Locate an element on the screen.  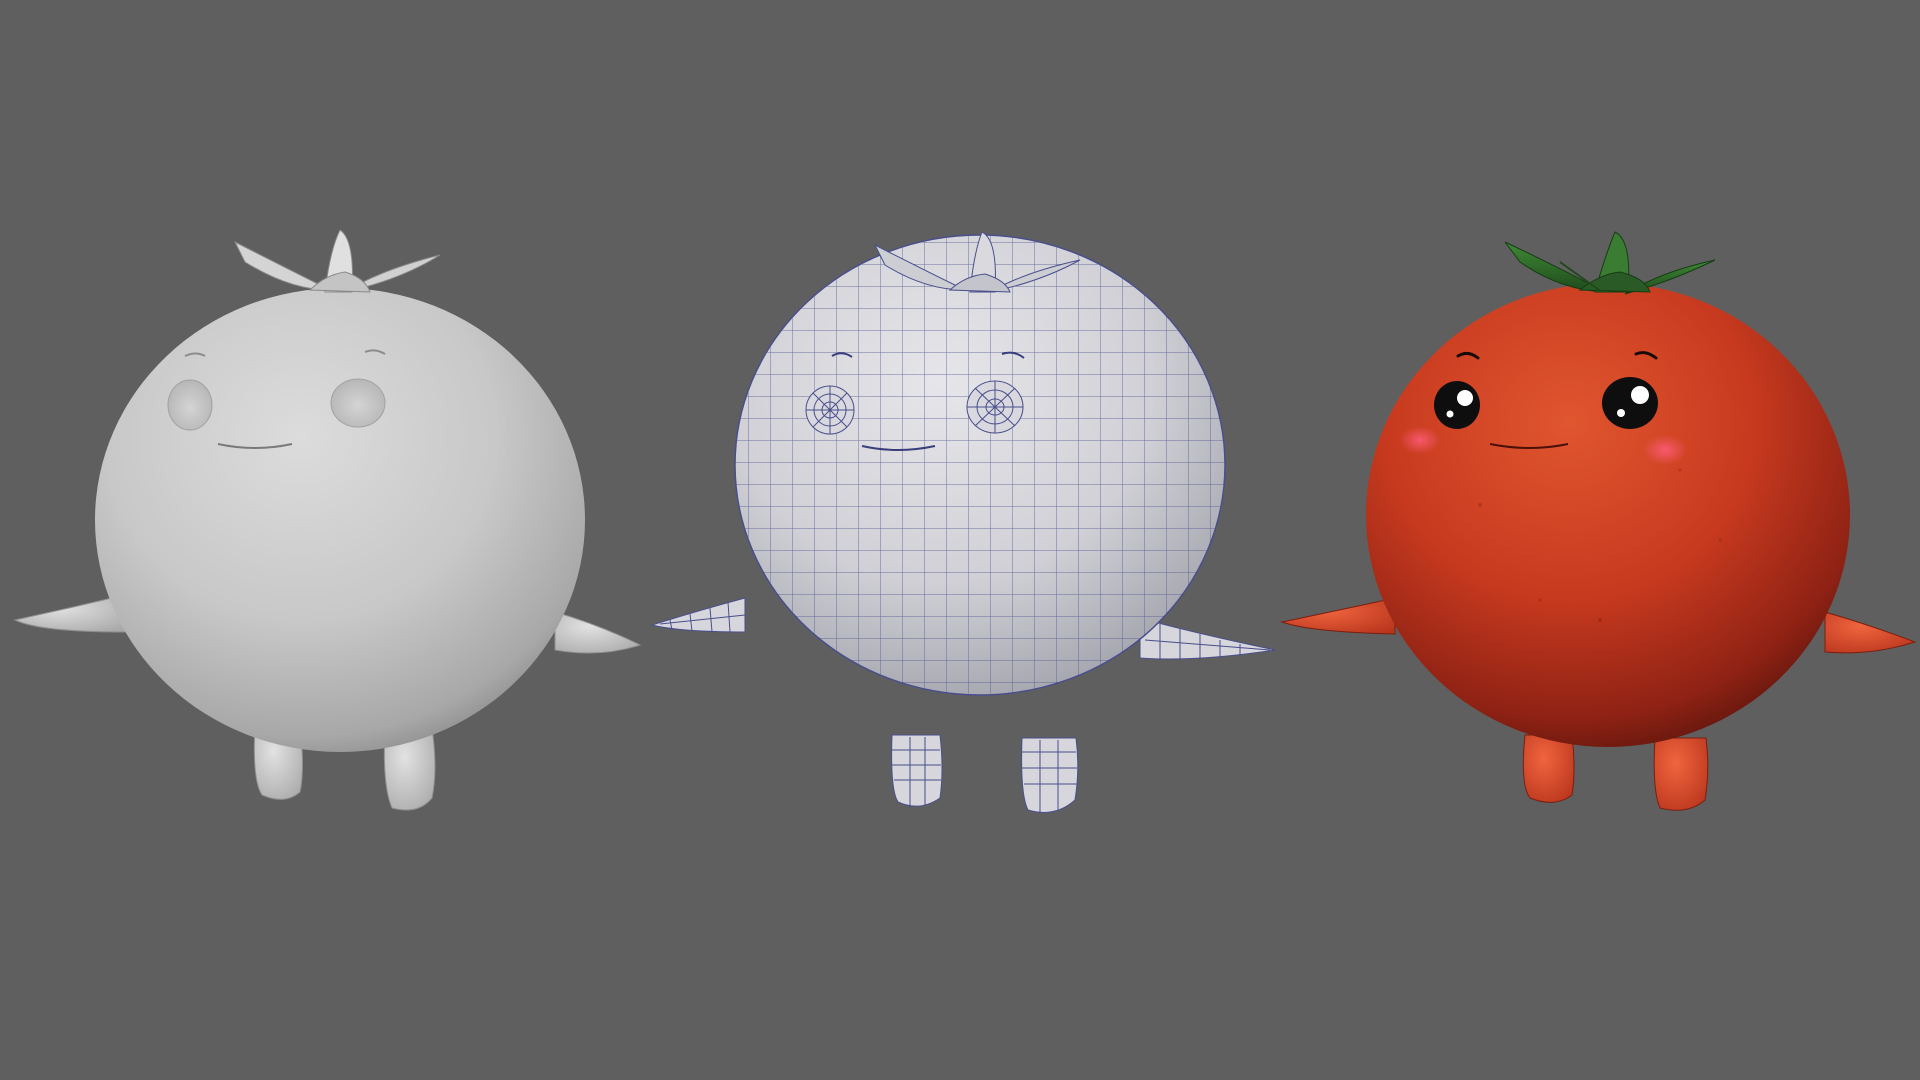
clay-right-eye is located at coordinates (358, 403).